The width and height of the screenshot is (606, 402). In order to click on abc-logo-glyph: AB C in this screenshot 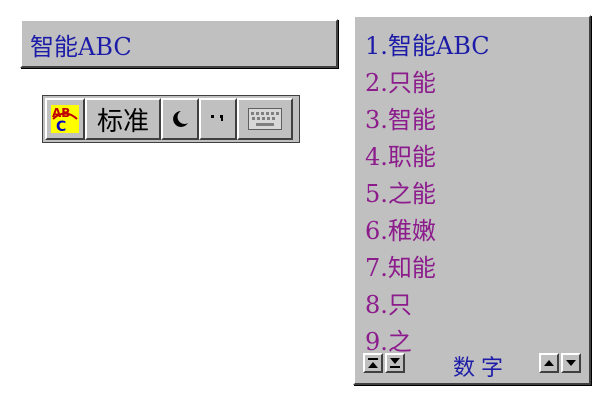, I will do `click(65, 119)`.